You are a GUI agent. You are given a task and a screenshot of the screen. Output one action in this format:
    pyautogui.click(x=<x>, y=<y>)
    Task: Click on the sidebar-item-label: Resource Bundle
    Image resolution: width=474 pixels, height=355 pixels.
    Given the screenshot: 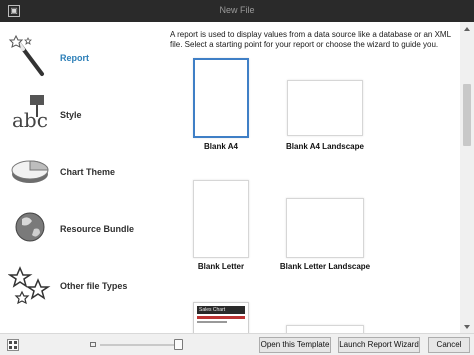 What is the action you would take?
    pyautogui.click(x=97, y=229)
    